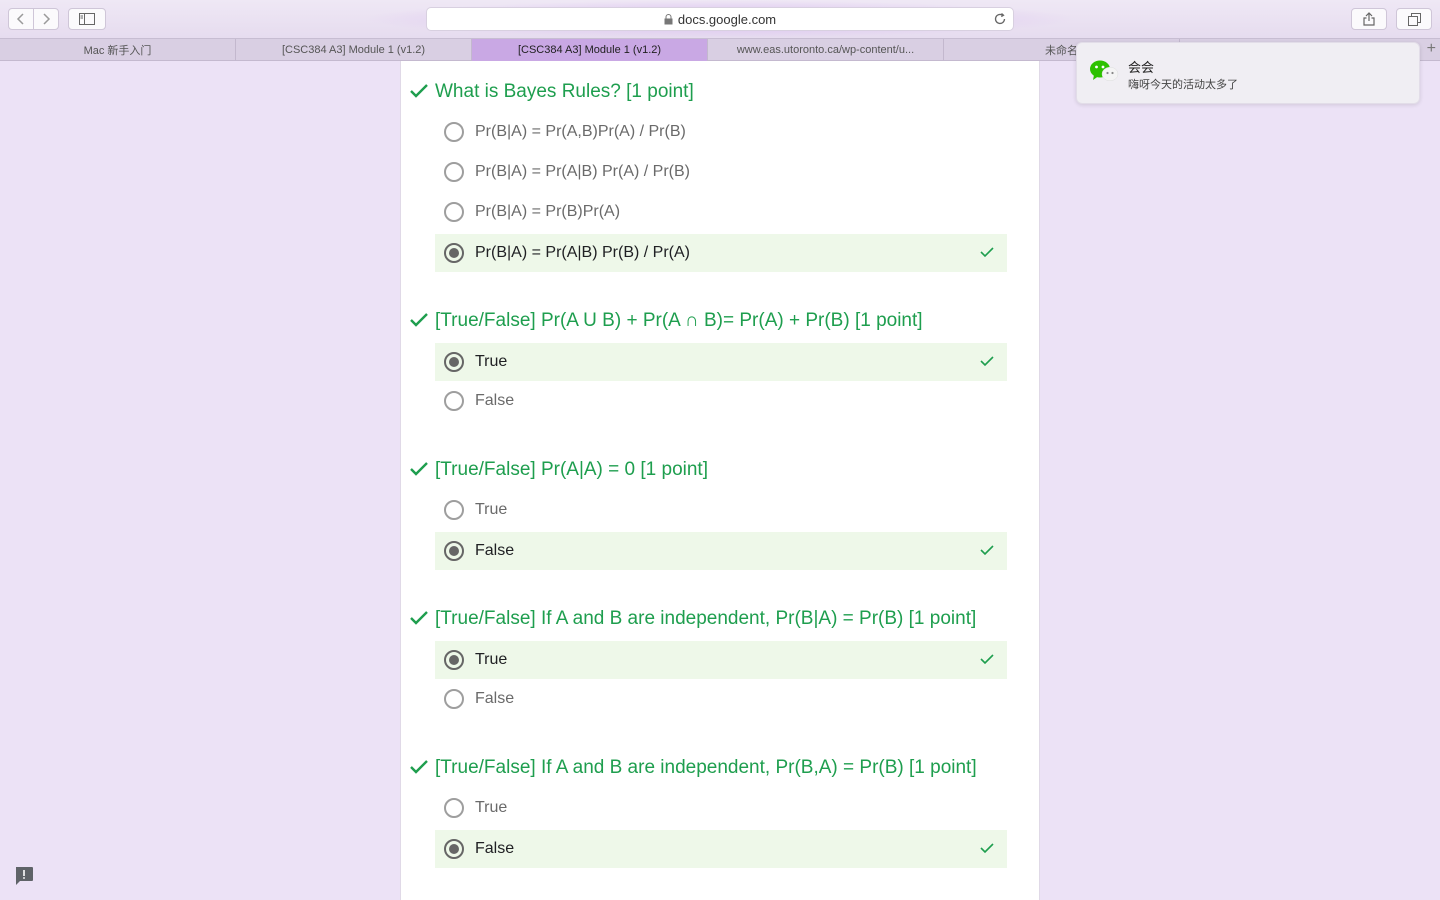 The image size is (1440, 900). What do you see at coordinates (721, 172) in the screenshot?
I see `option-2: Pr(B|A) = Pr(A|B) Pr(A) / Pr(B)` at bounding box center [721, 172].